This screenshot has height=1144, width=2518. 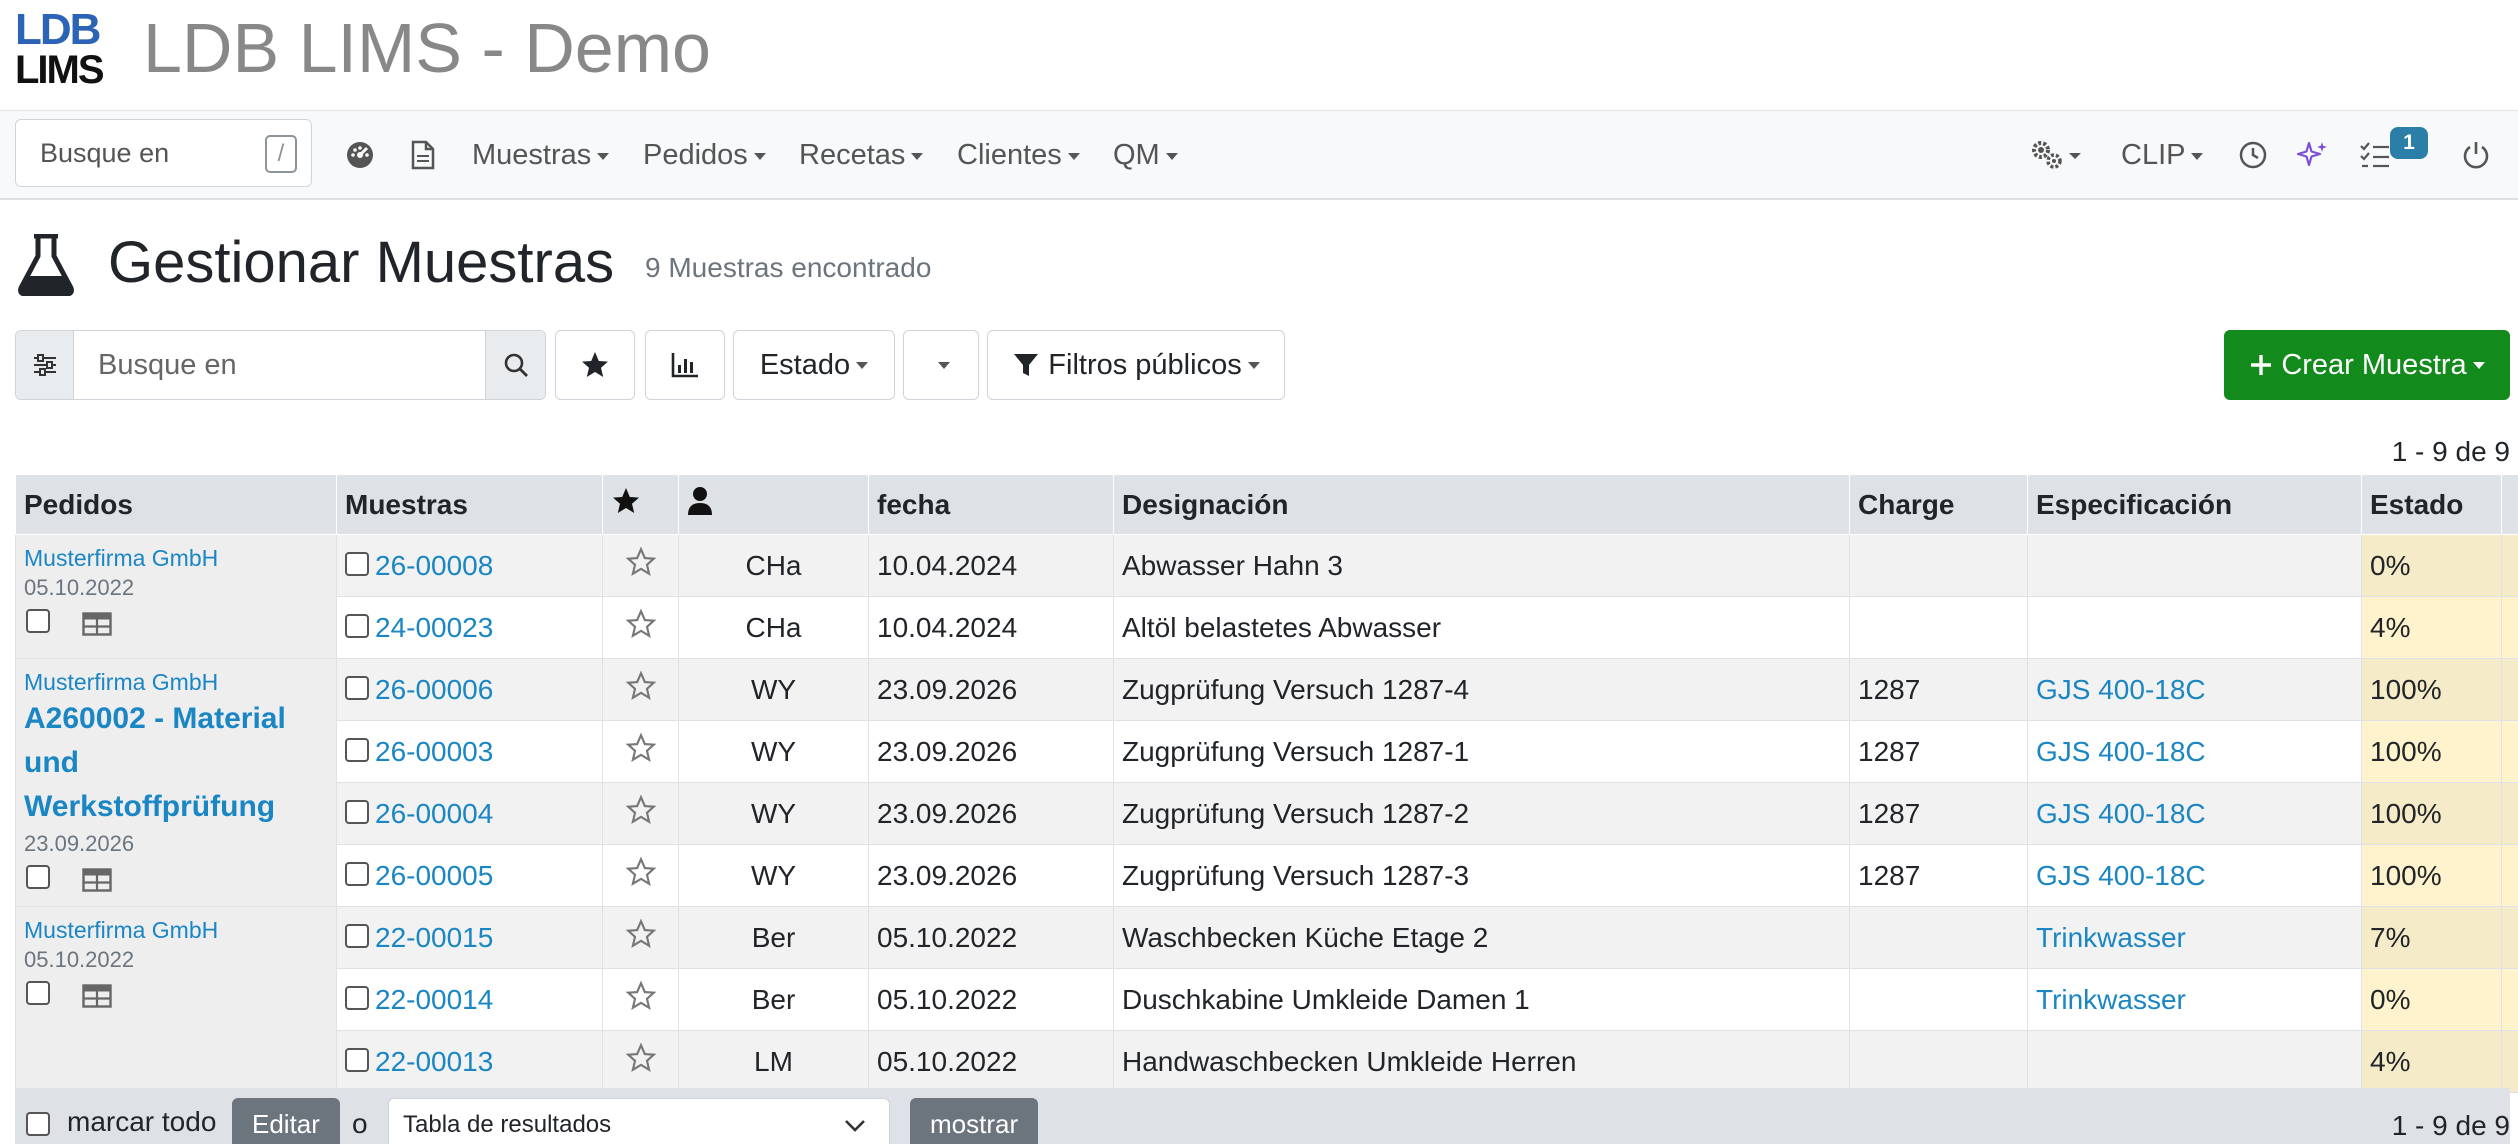 I want to click on col-pedidos: Pedidos, so click(x=176, y=504).